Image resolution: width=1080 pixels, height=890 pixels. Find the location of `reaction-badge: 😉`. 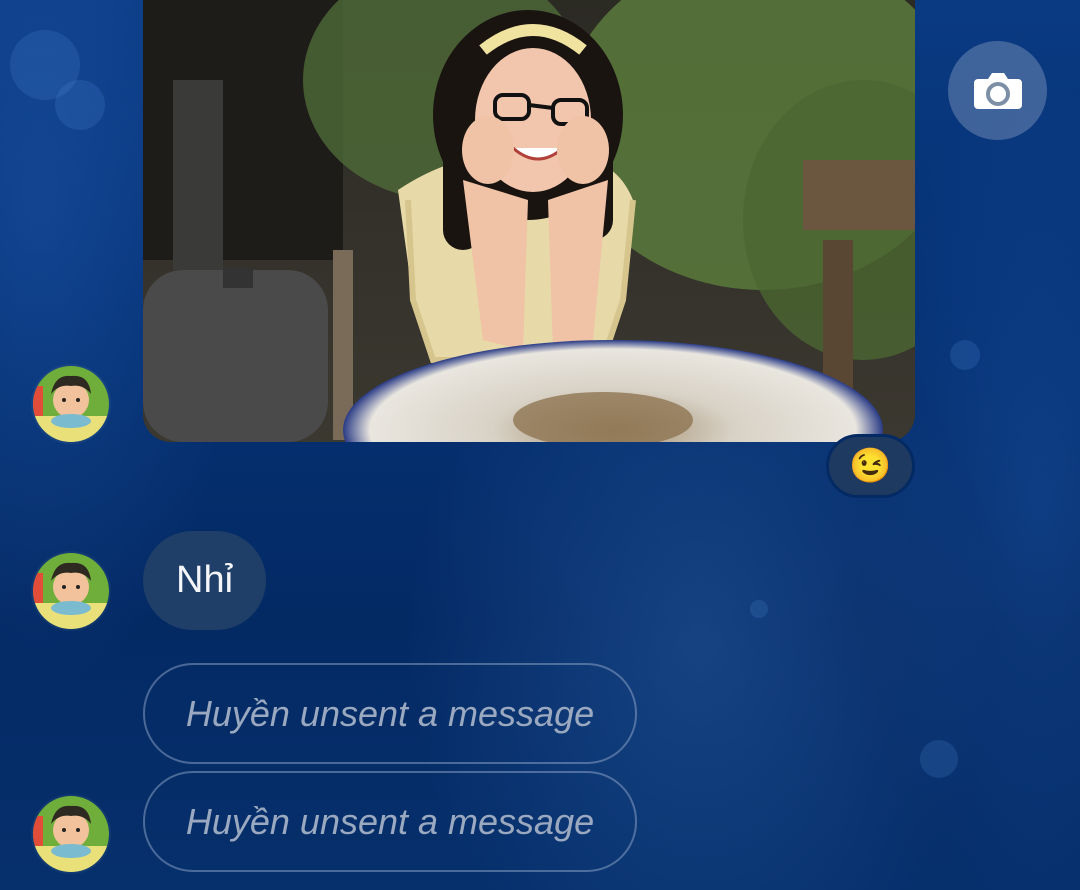

reaction-badge: 😉 is located at coordinates (870, 466).